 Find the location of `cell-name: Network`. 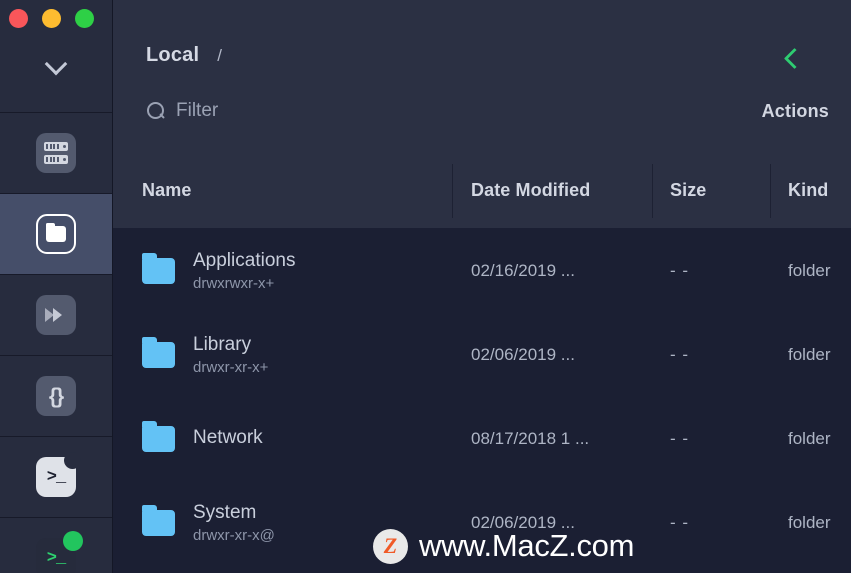

cell-name: Network is located at coordinates (282, 439).